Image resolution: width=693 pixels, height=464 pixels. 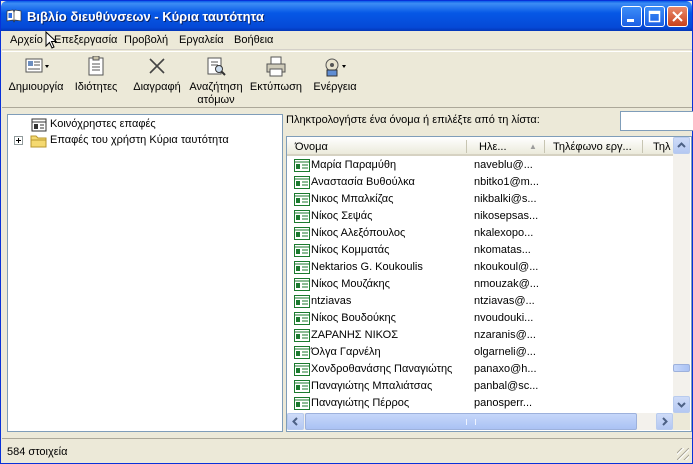 What do you see at coordinates (342, 216) in the screenshot?
I see `contact-name: Νίκος Σεψάς` at bounding box center [342, 216].